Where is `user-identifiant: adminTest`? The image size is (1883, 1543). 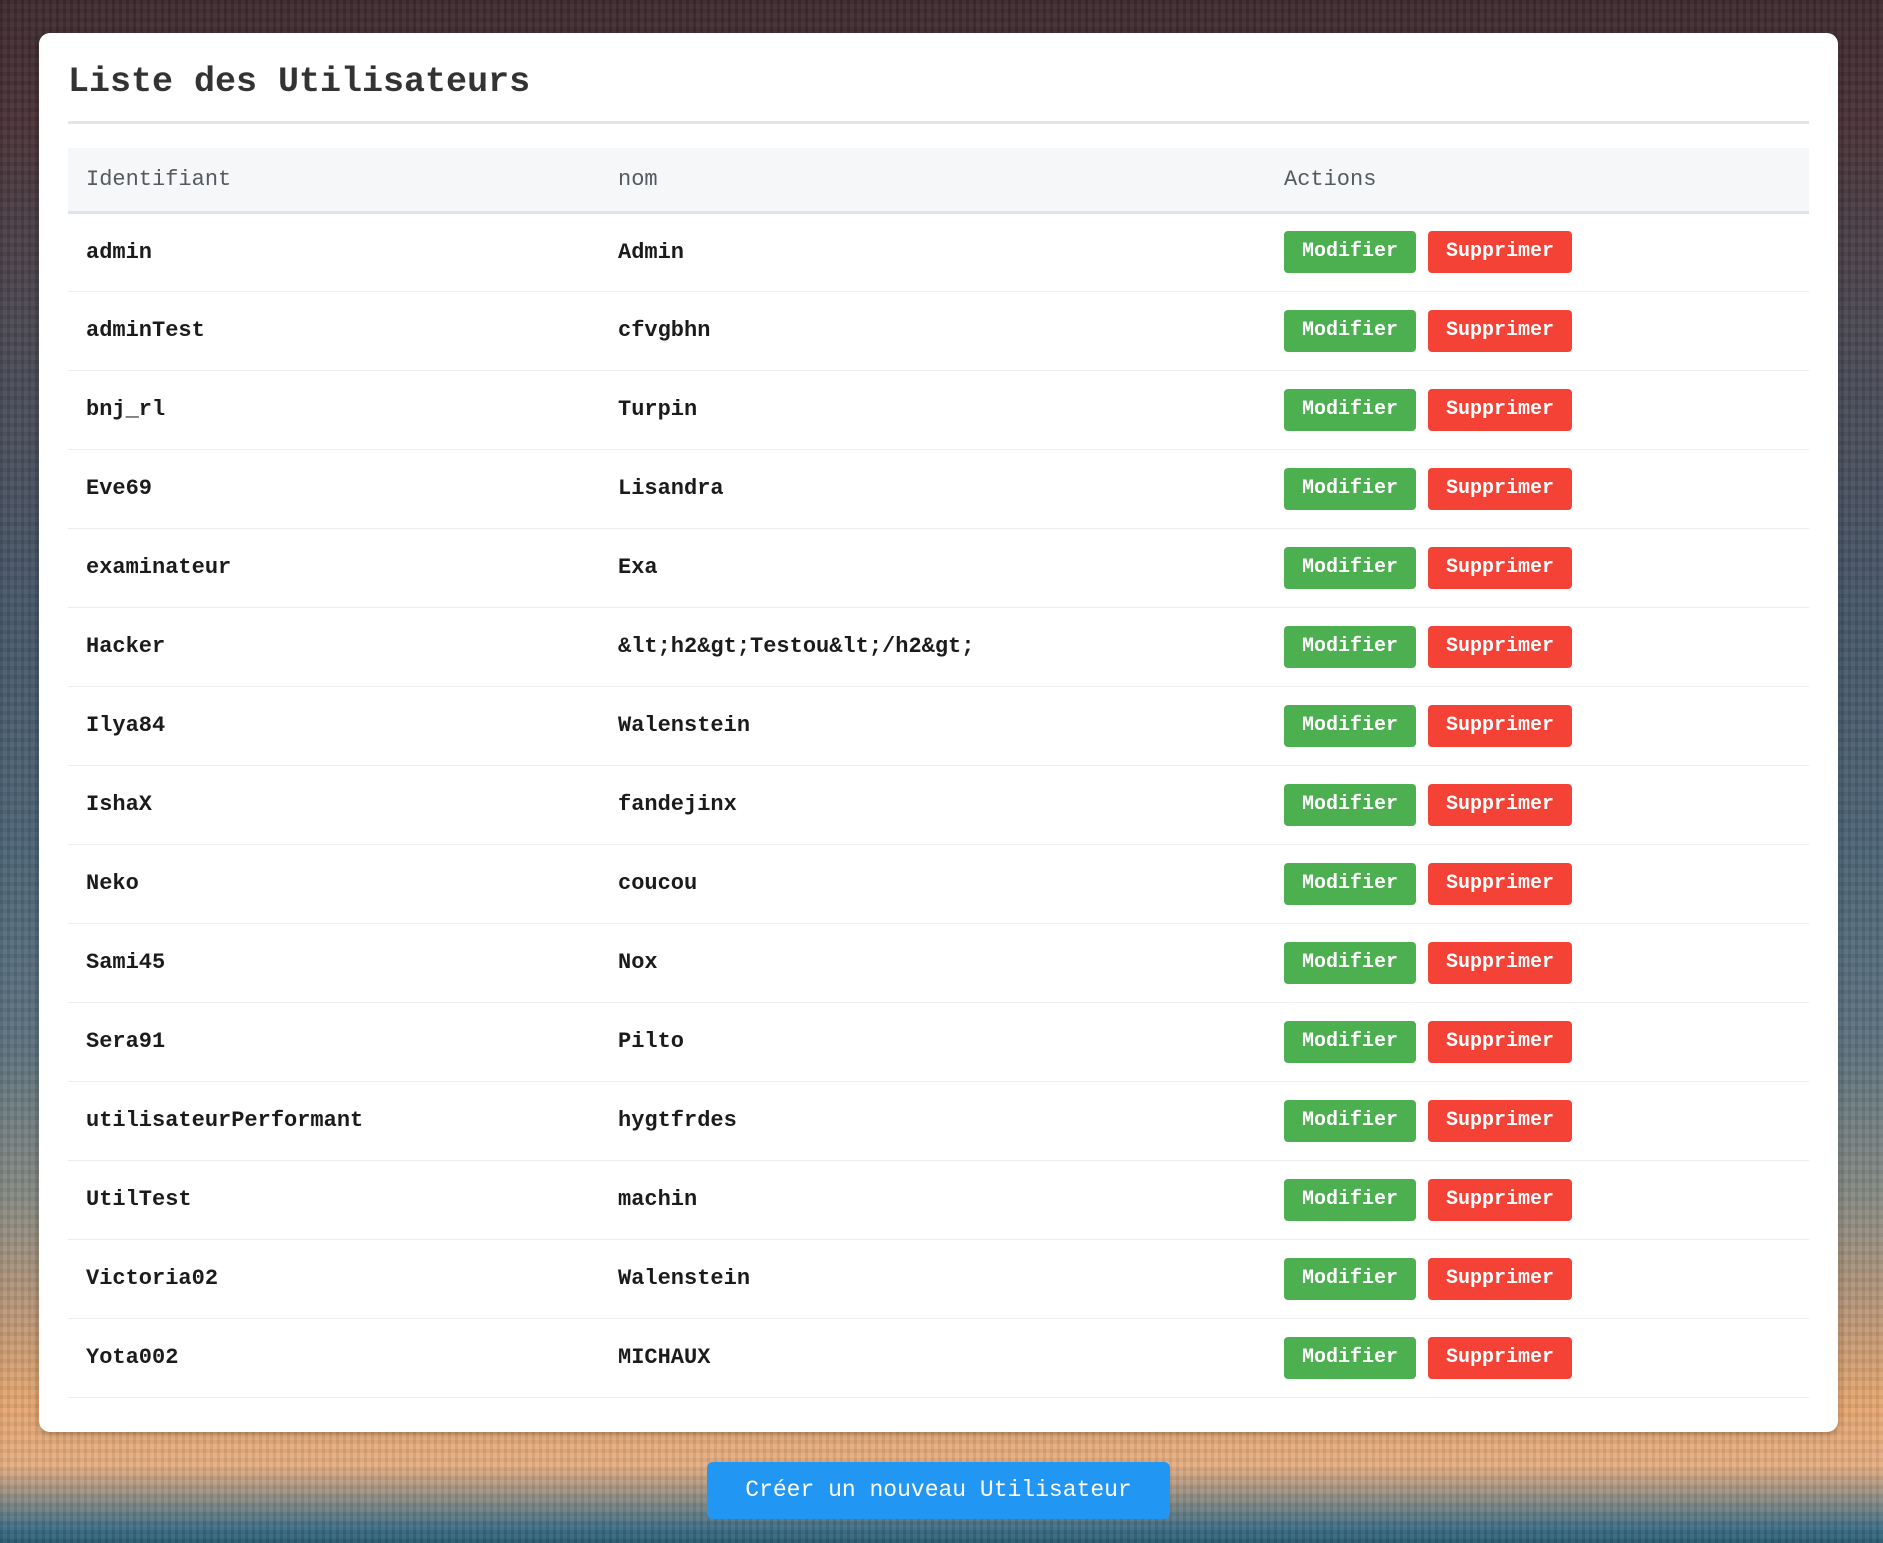
user-identifiant: adminTest is located at coordinates (145, 330).